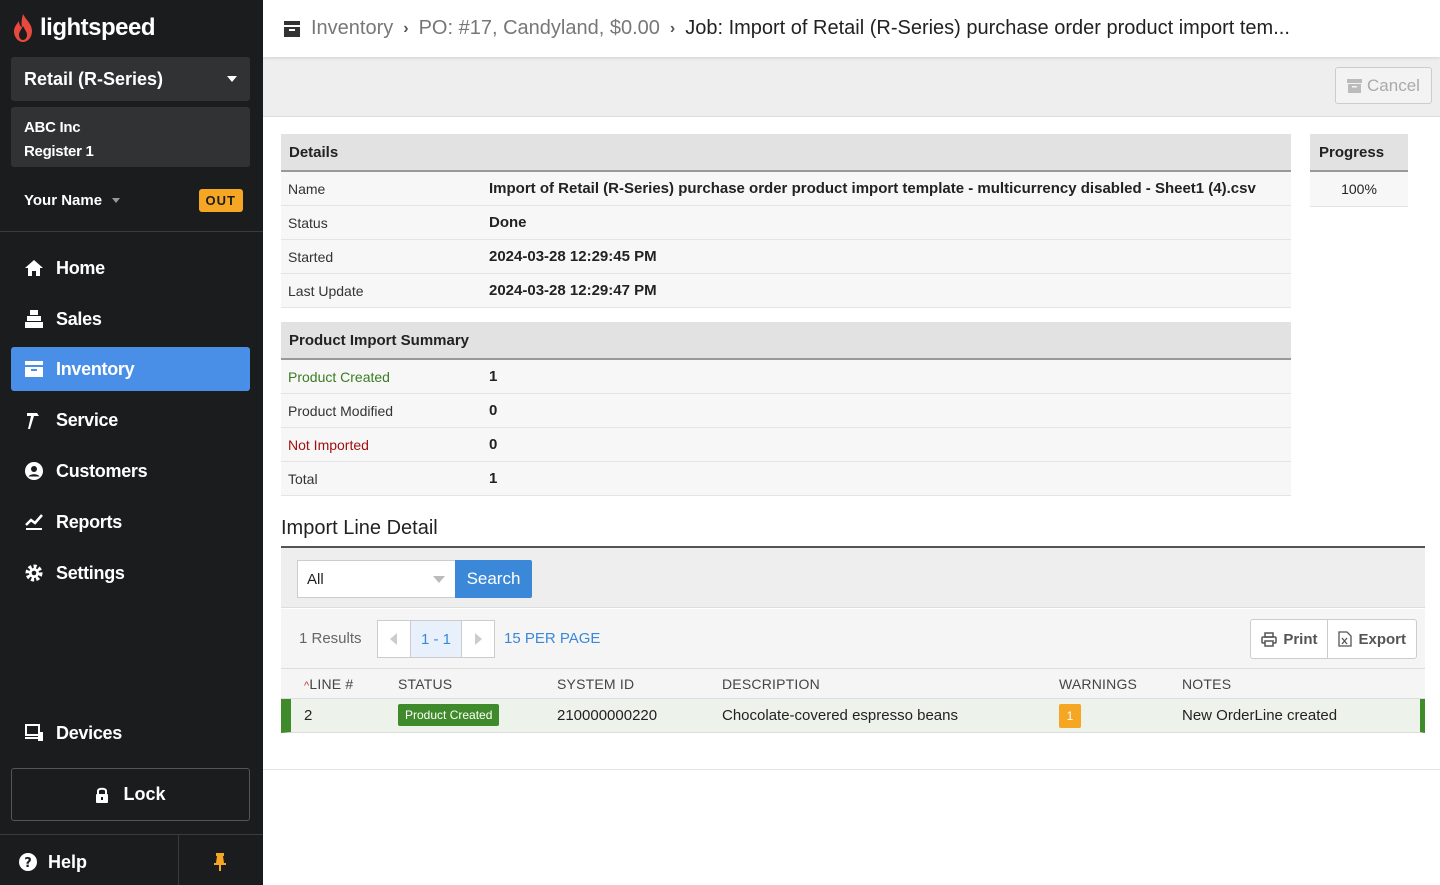 Image resolution: width=1440 pixels, height=885 pixels. Describe the element at coordinates (786, 291) in the screenshot. I see `details-row-last-update: Last Update 2024-03-28 12:29:47 PM` at that location.